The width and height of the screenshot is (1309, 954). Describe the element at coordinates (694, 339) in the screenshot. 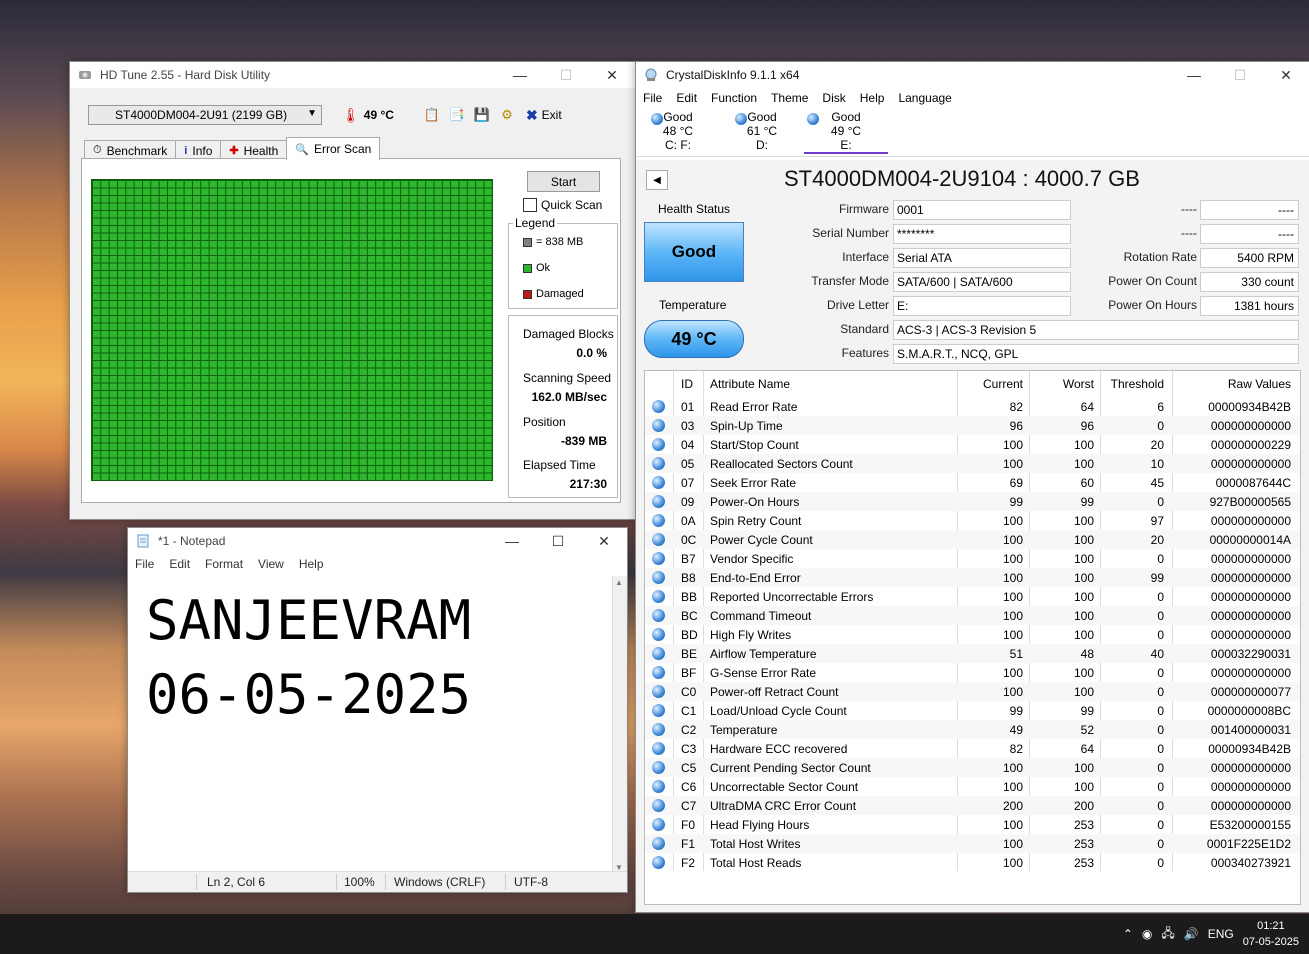

I see `temperature-badge: 49 °C` at that location.